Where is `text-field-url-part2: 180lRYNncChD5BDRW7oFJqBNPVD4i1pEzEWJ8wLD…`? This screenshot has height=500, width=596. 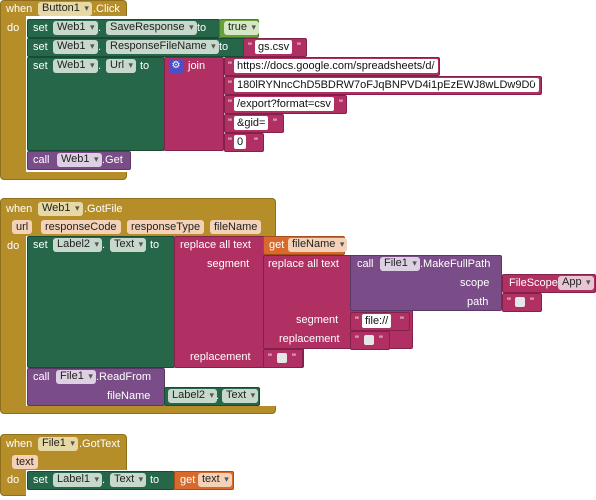
text-field-url-part2: 180lRYNncChD5BDRW7oFJqBNPVD4i1pEzEWJ8wLD… is located at coordinates (386, 85).